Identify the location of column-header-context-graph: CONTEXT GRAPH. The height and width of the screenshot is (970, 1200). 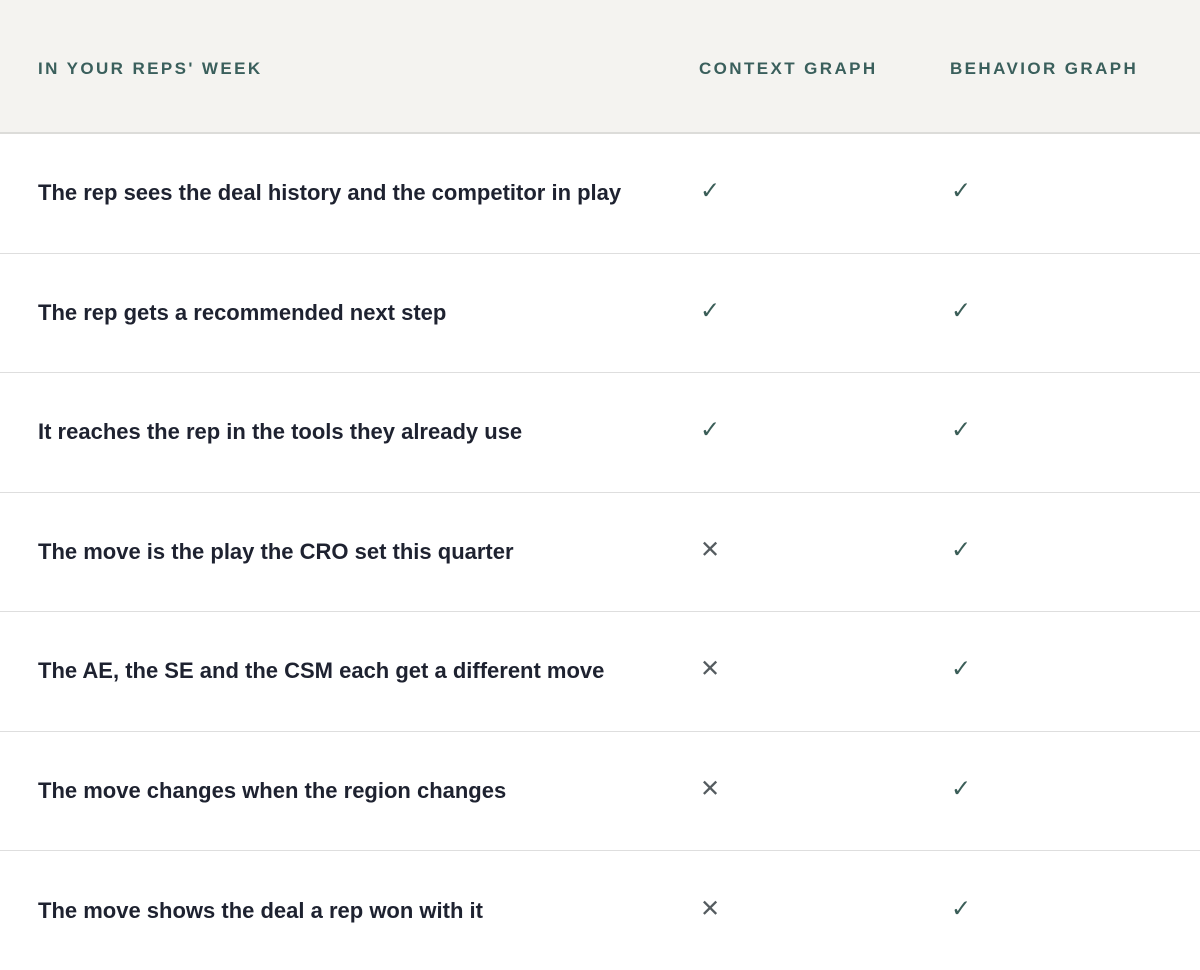
(788, 68).